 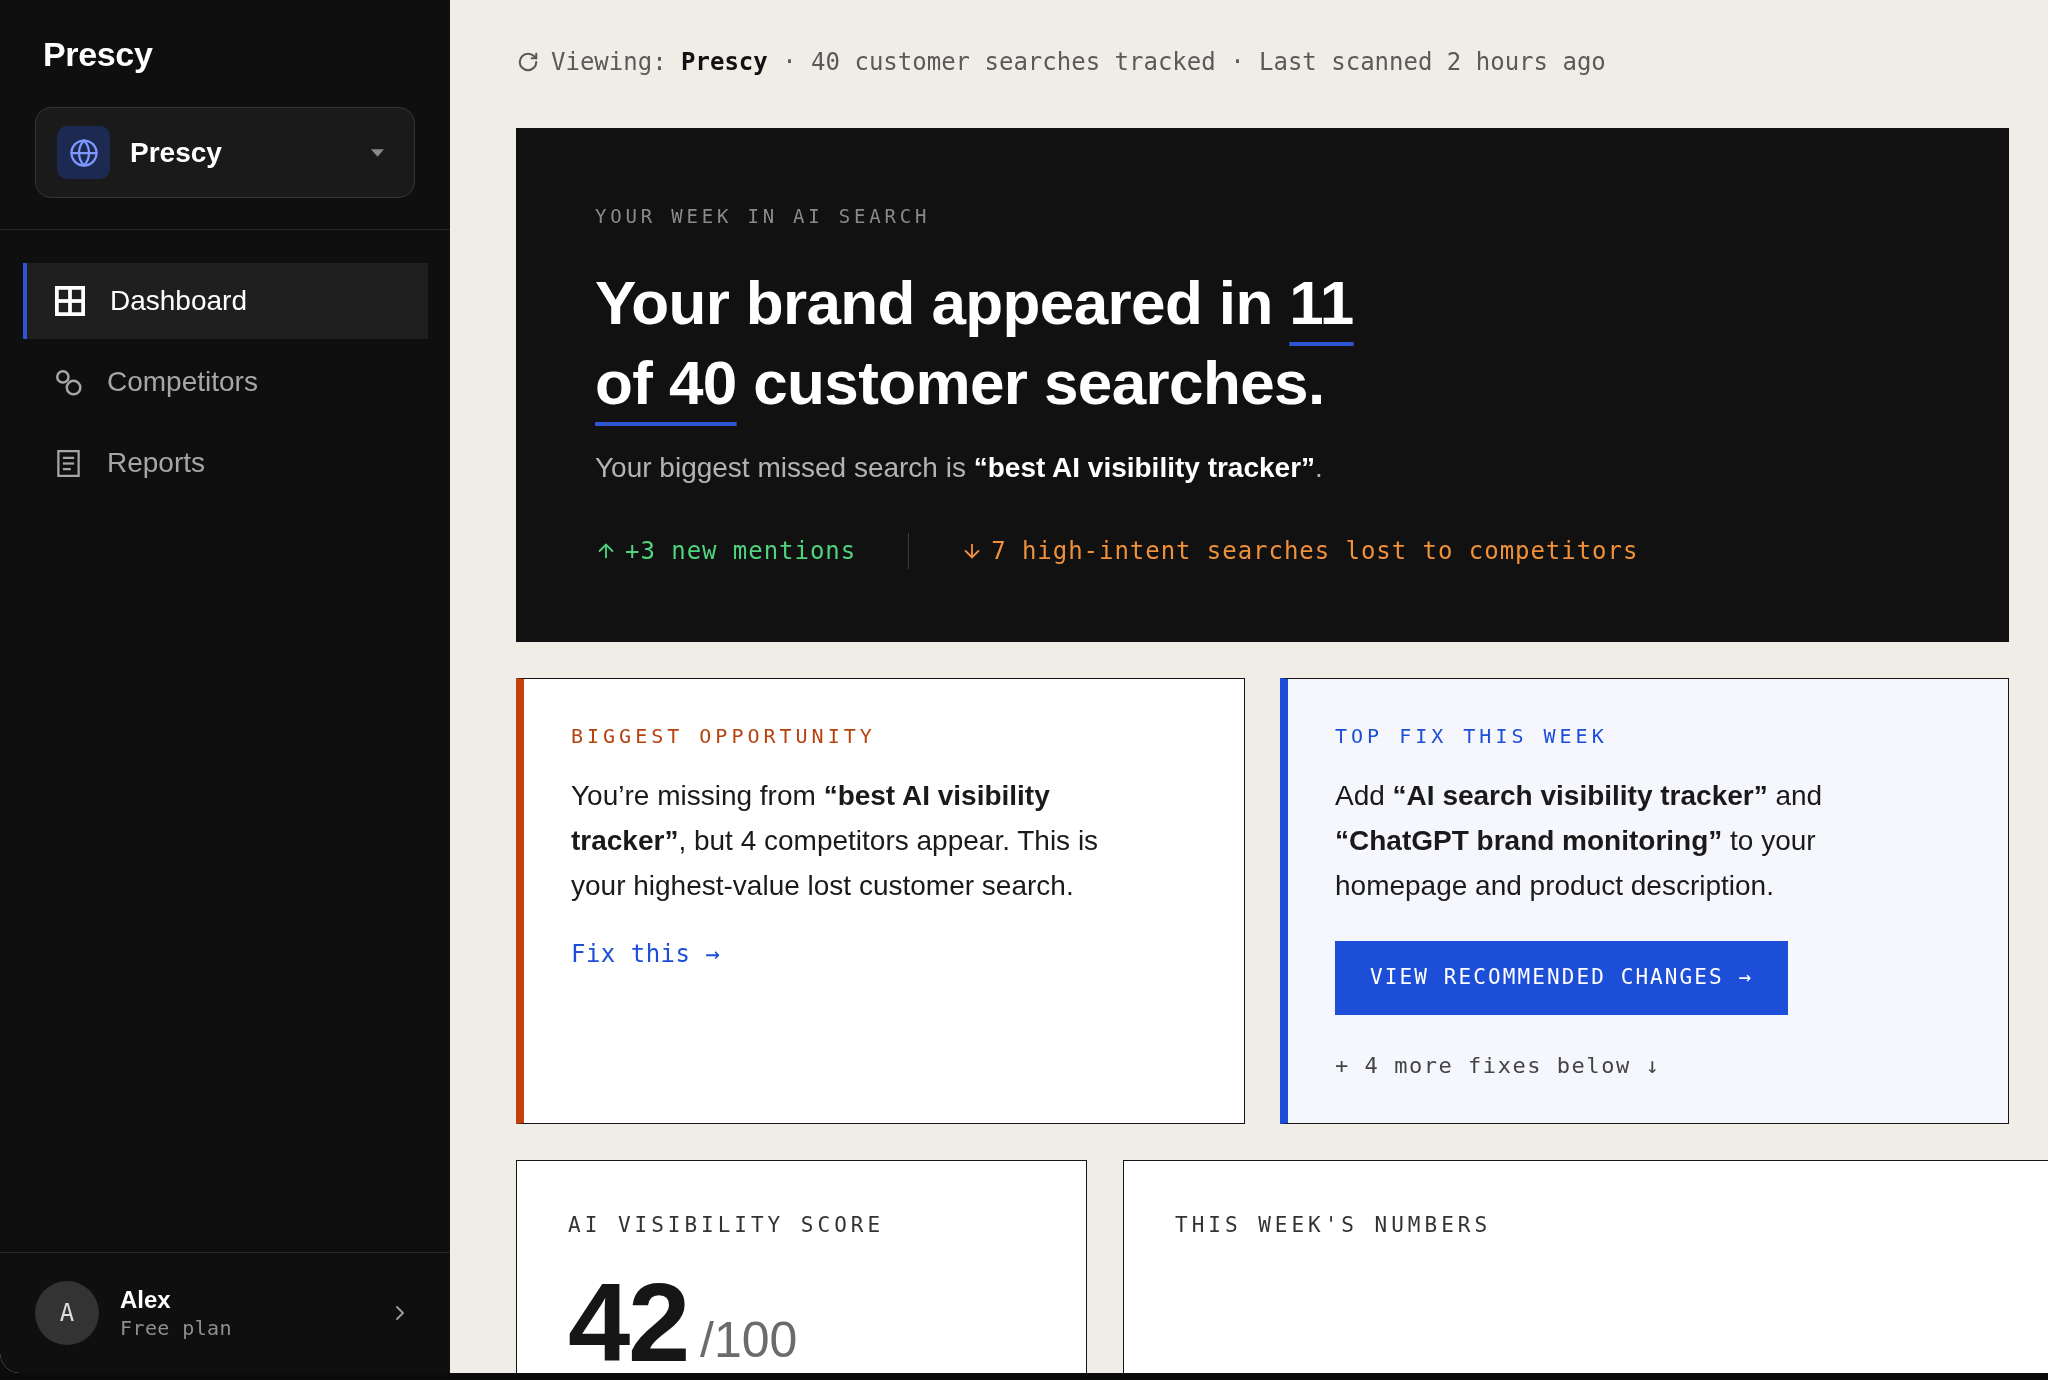 I want to click on refresh-icon, so click(x=528, y=62).